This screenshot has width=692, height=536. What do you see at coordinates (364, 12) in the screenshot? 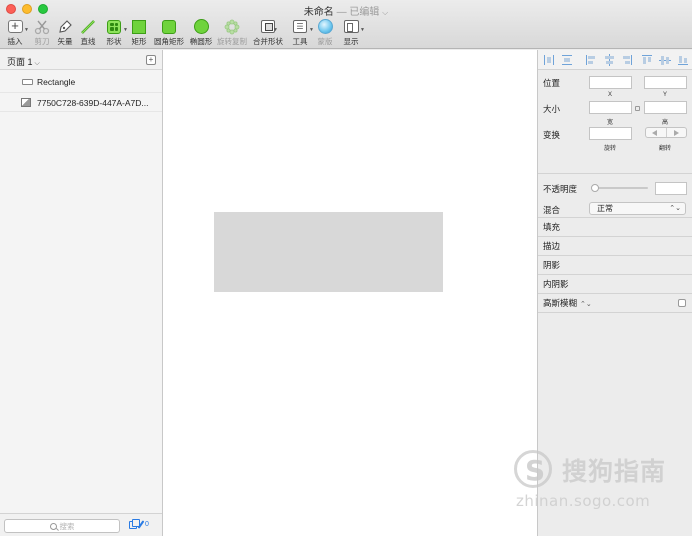
I see `document-status: 已编辑` at bounding box center [364, 12].